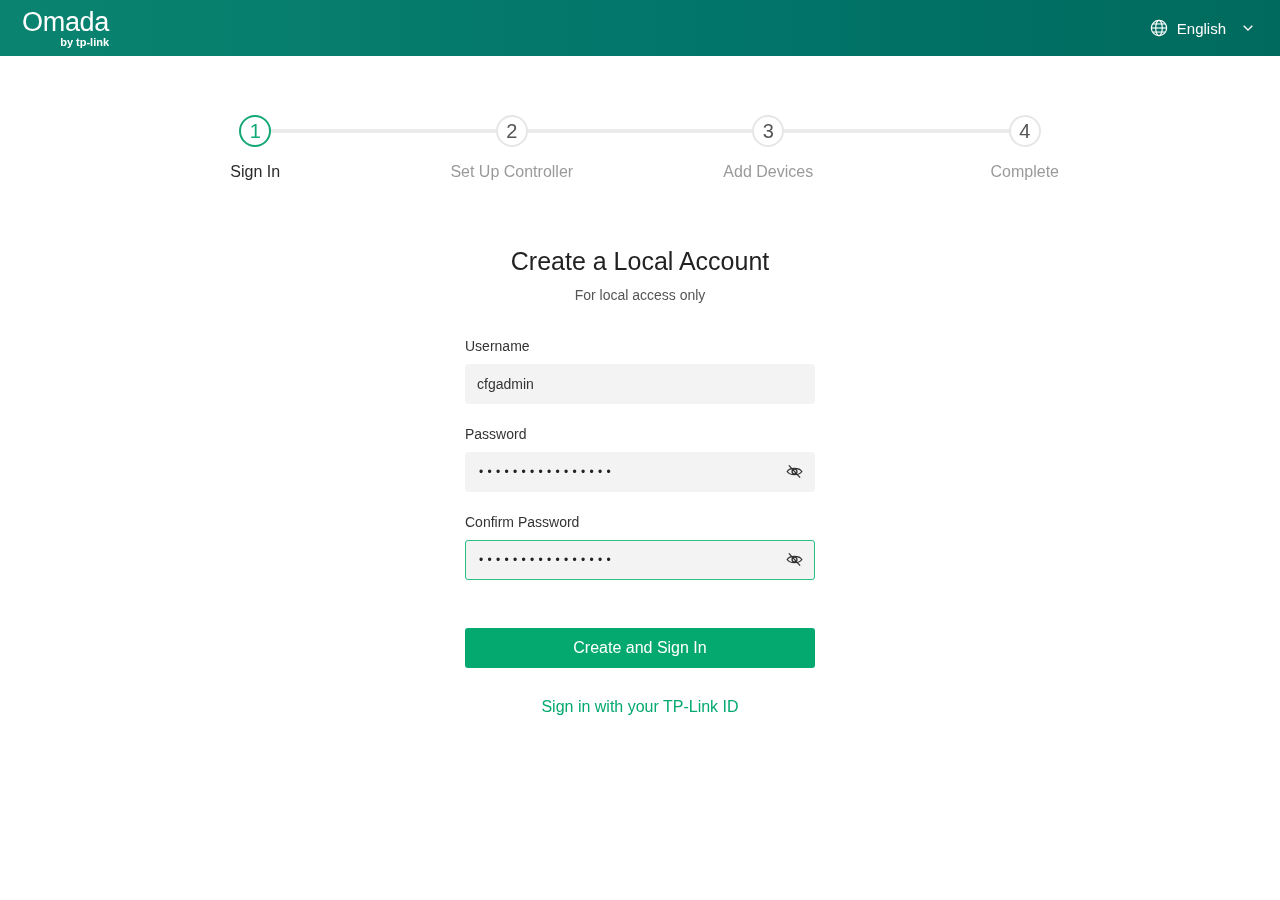  Describe the element at coordinates (523, 522) in the screenshot. I see `field-label: Confirm Password` at that location.